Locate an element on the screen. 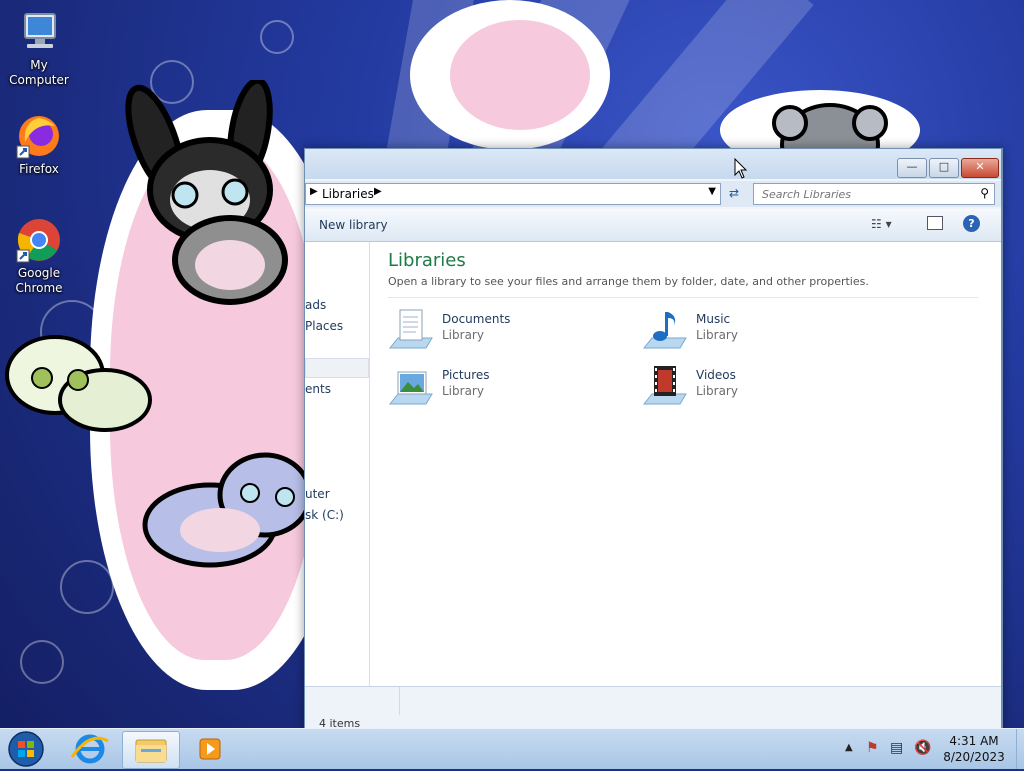  clock: 4:31 AM 8/20/2023 is located at coordinates (974, 749).